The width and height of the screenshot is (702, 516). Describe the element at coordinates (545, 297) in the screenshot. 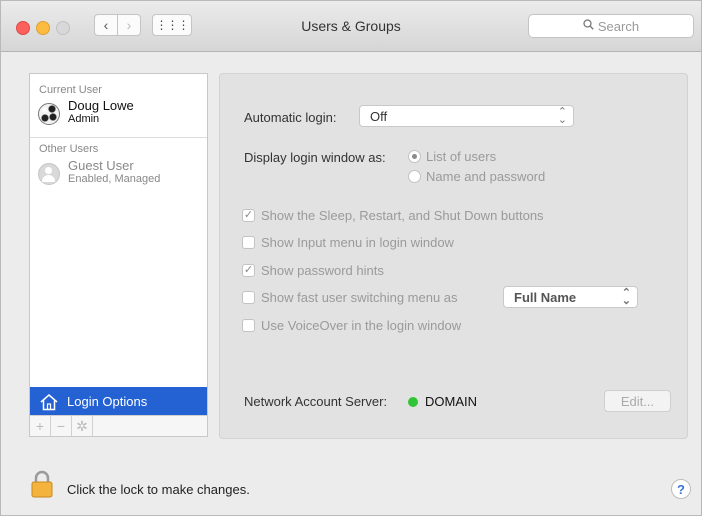

I see `fast-switch-value: Full Name` at that location.